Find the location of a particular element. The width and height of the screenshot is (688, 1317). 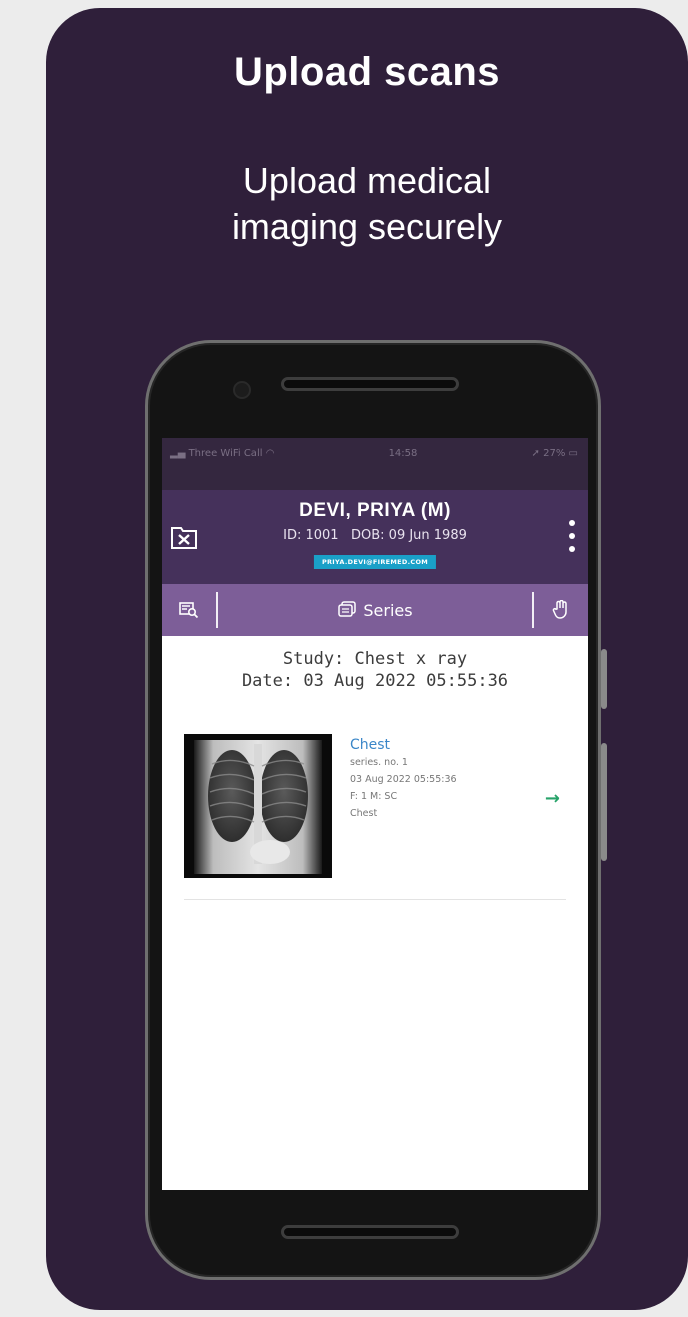

promo-subtitle: Upload medical imaging securely is located at coordinates (367, 203).